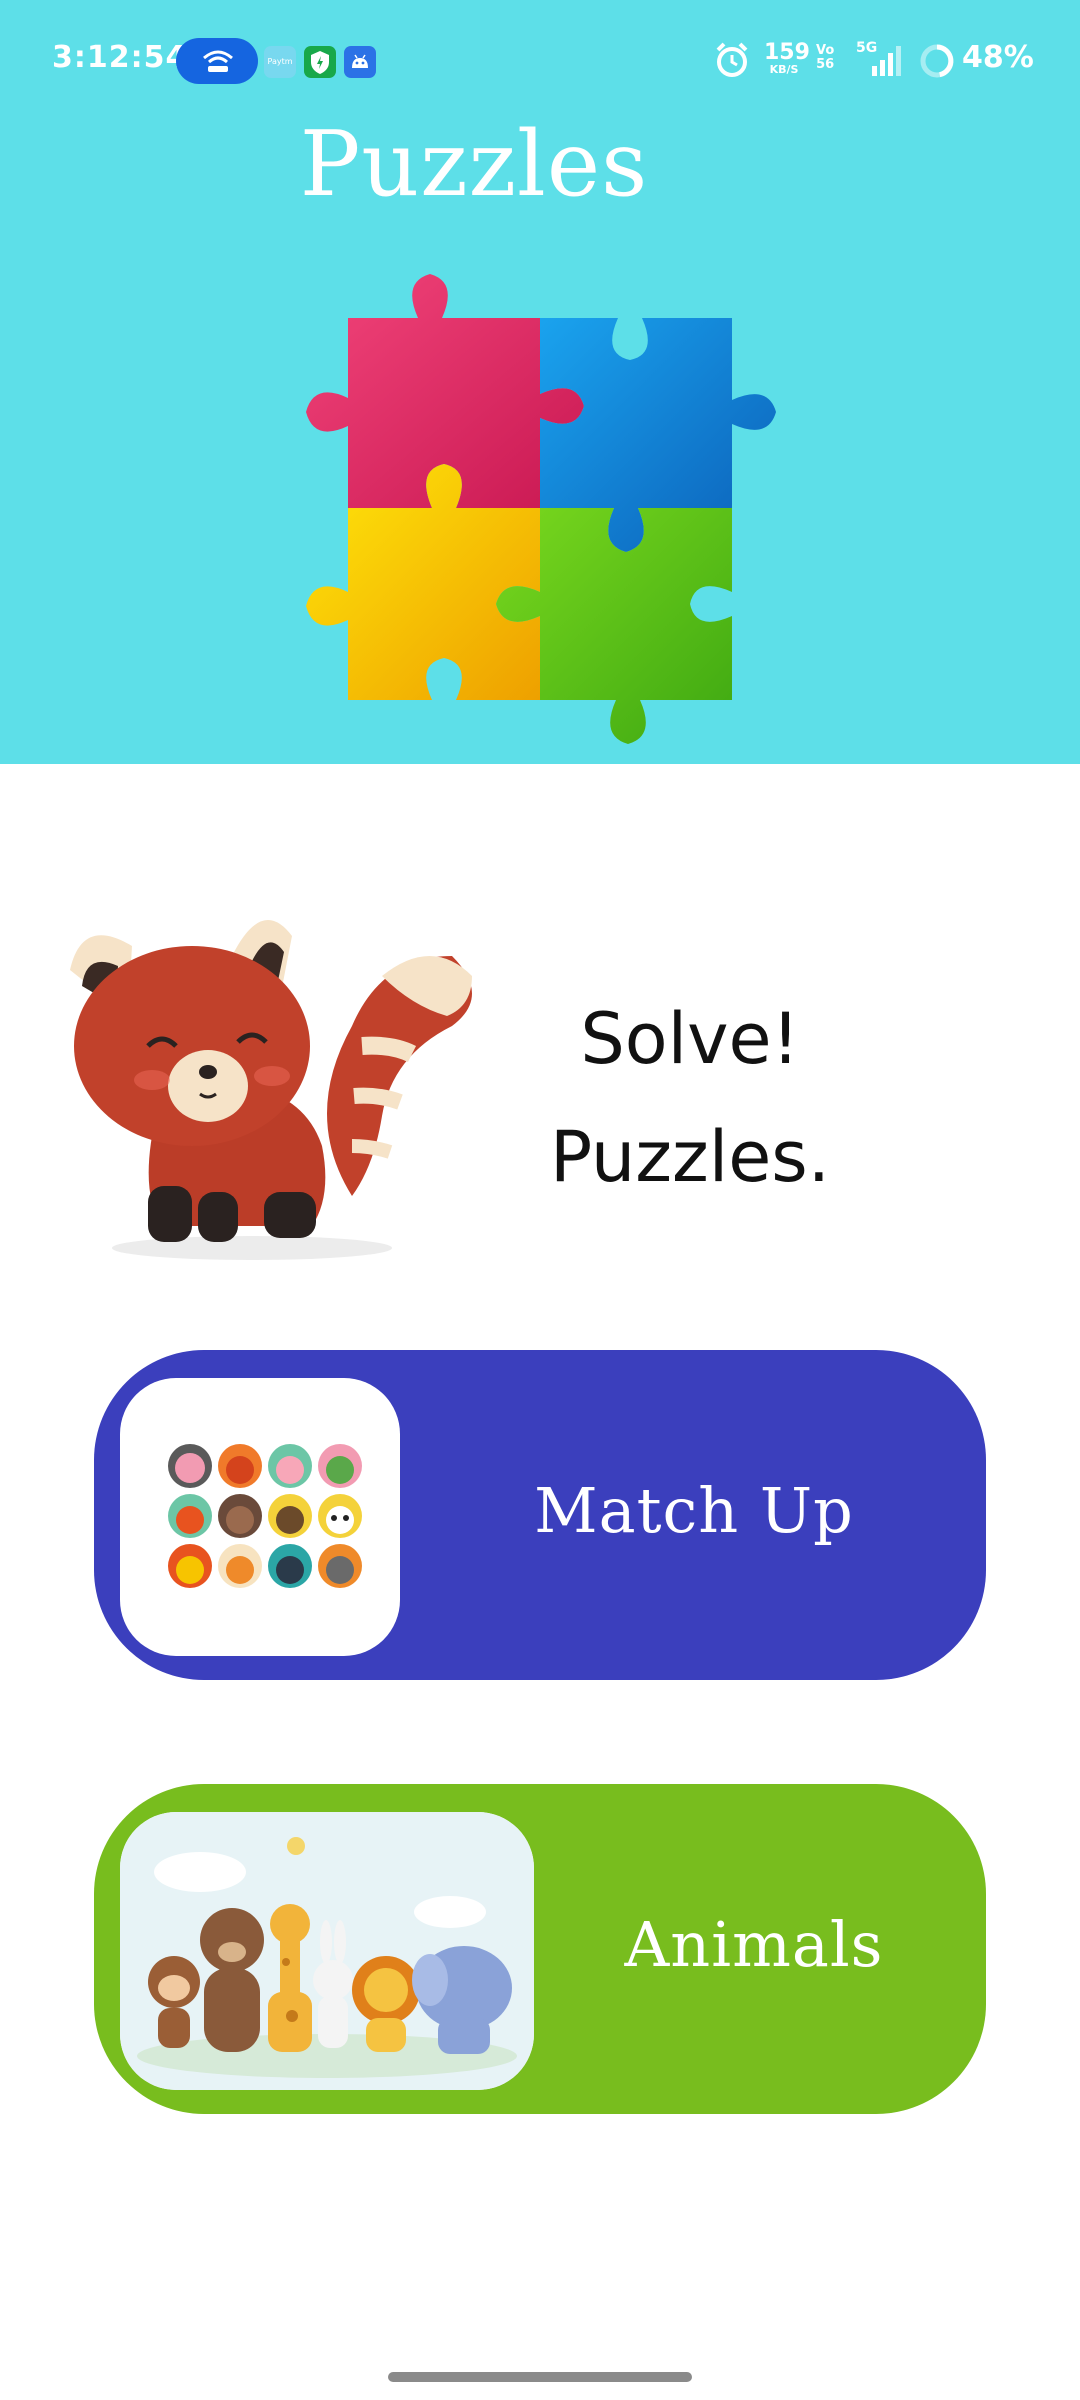 The height and width of the screenshot is (2400, 1080). What do you see at coordinates (690, 1039) in the screenshot?
I see `slogan-line-1: Solve!` at bounding box center [690, 1039].